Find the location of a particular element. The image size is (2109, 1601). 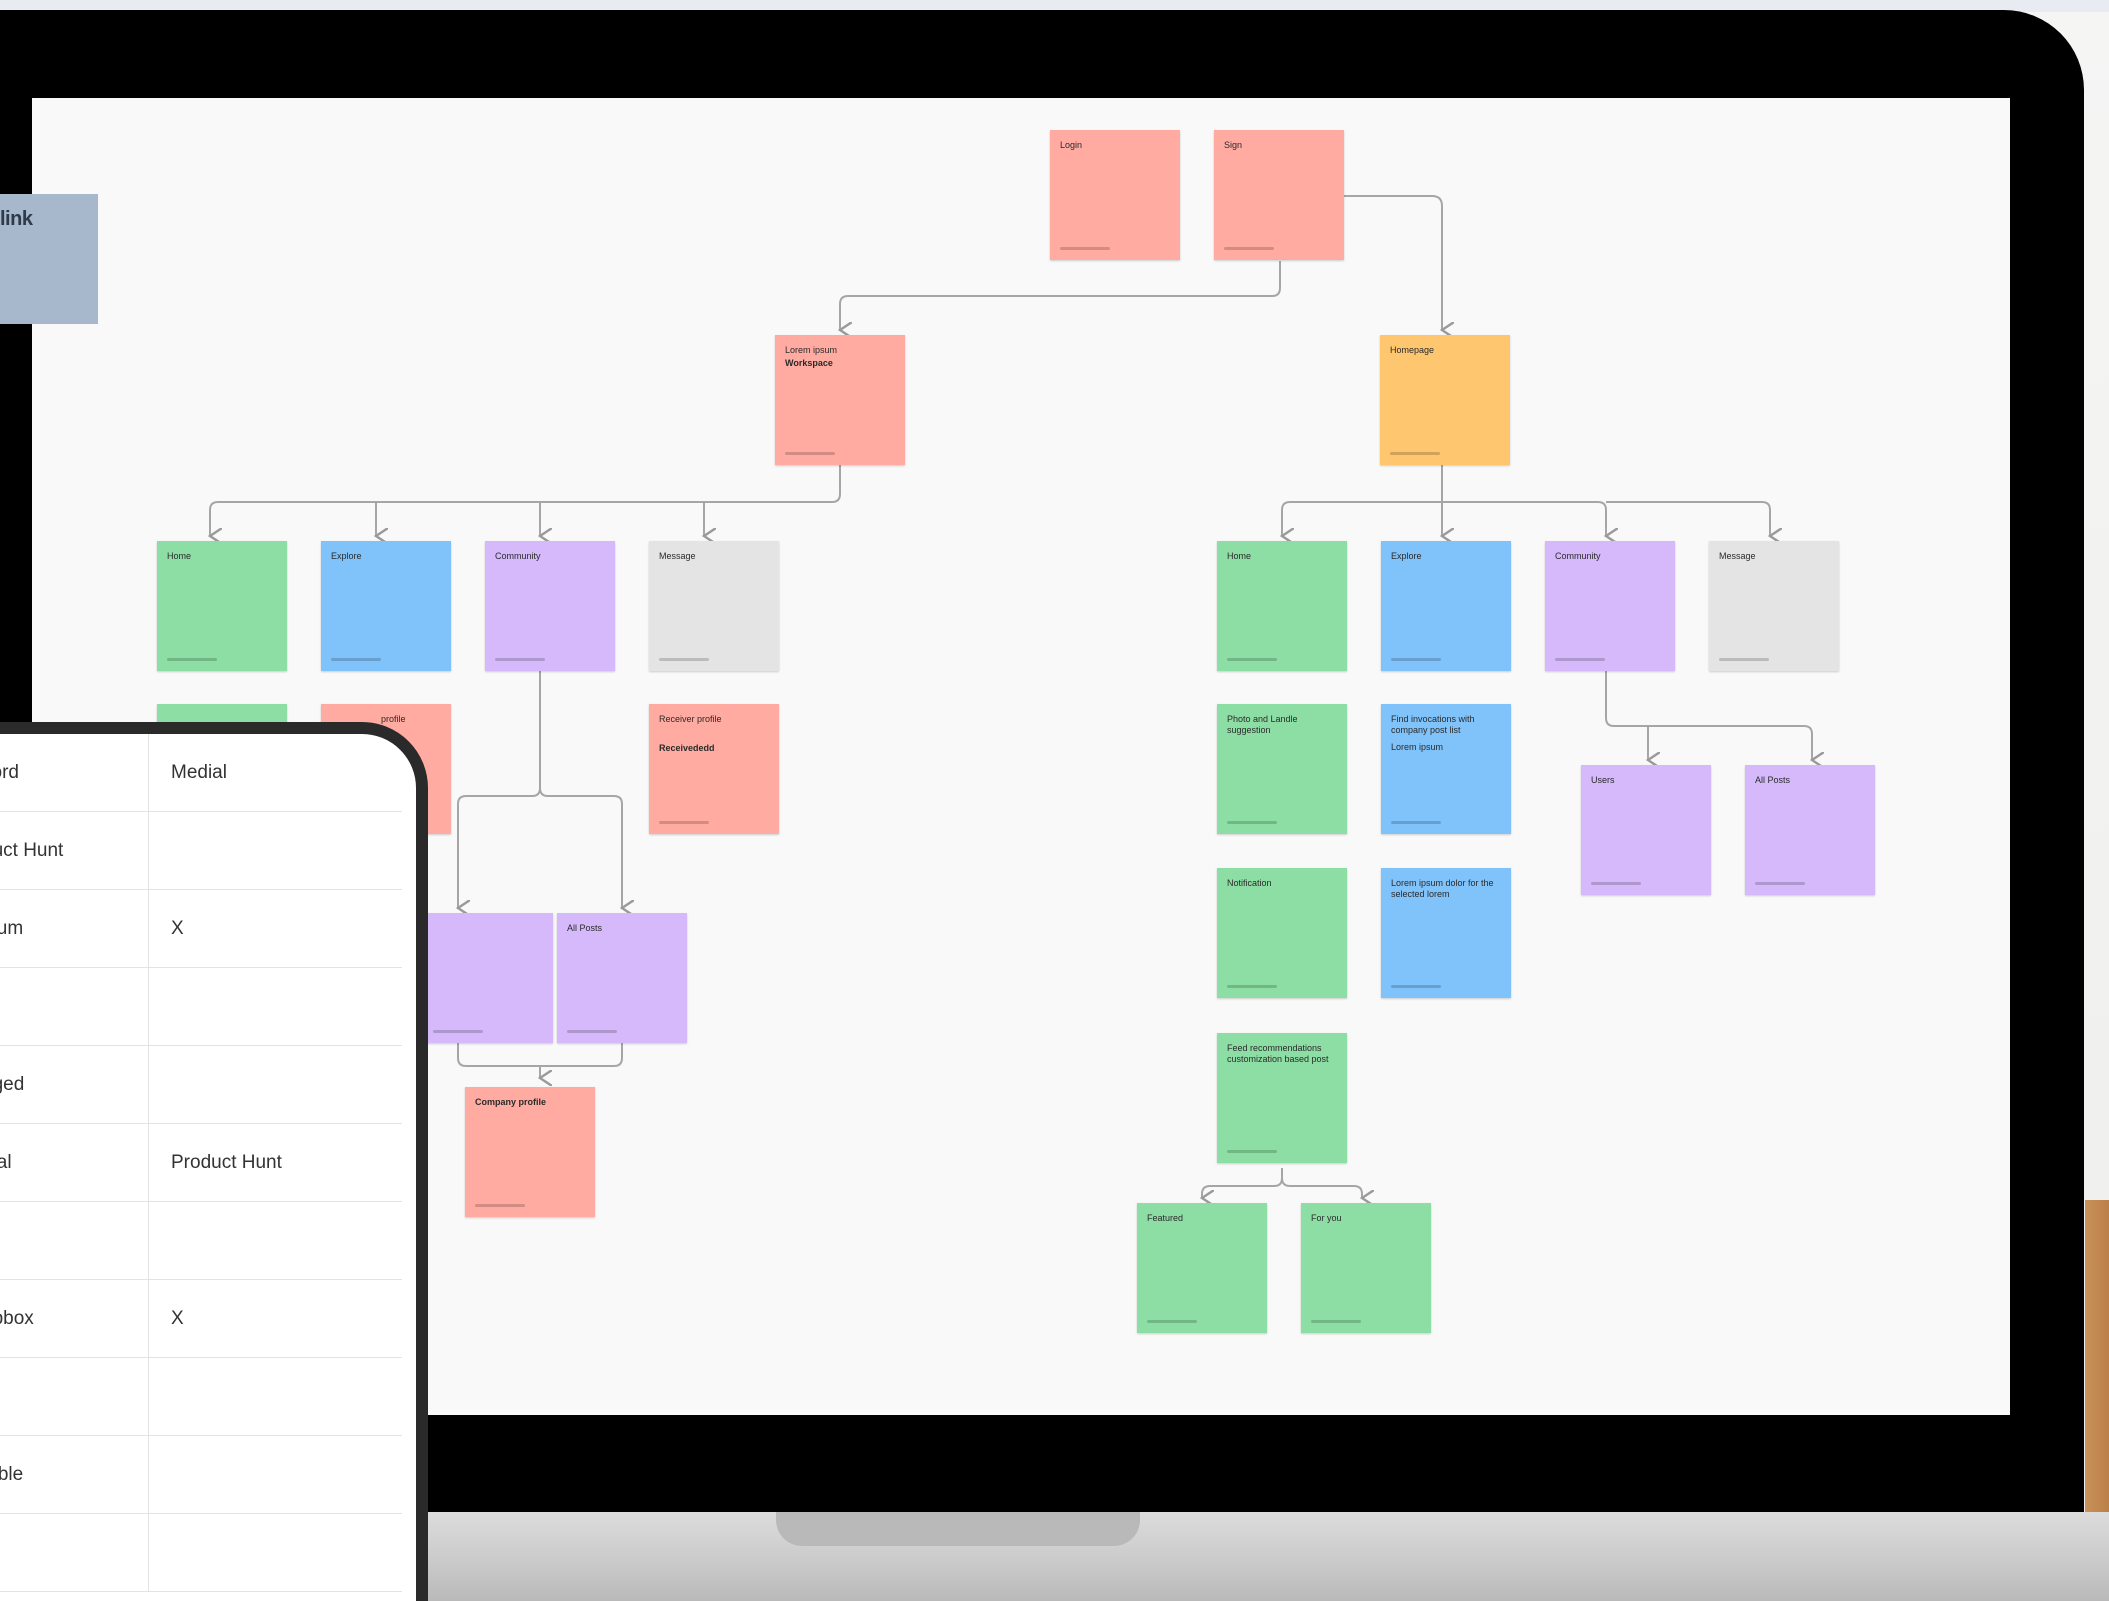

table-row: ) is located at coordinates (201, 1240).